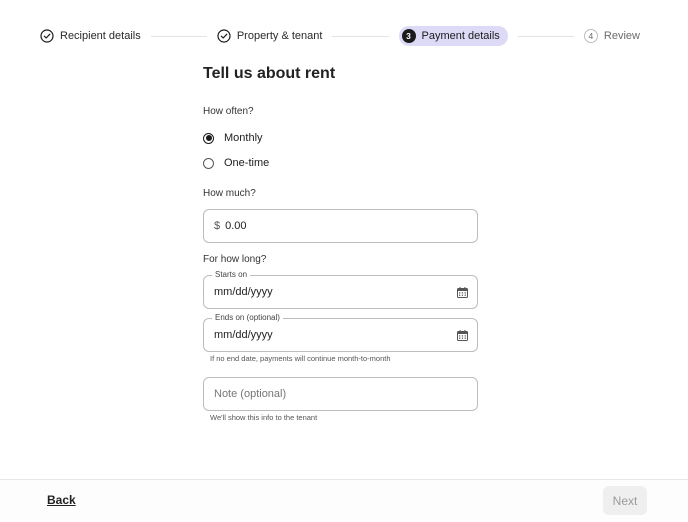 The width and height of the screenshot is (688, 522). What do you see at coordinates (243, 292) in the screenshot?
I see `starts-on-placeholder: mm/dd/yyyy` at bounding box center [243, 292].